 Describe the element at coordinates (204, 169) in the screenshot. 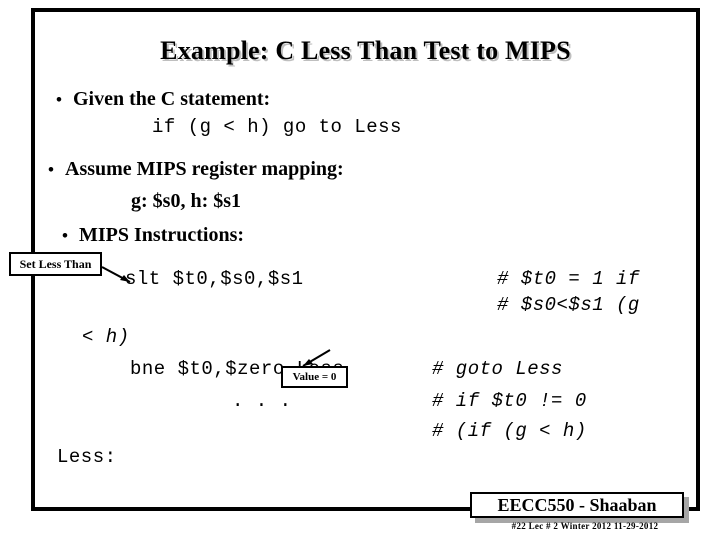

I see `bullet-label: Assume MIPS register mapping:` at that location.